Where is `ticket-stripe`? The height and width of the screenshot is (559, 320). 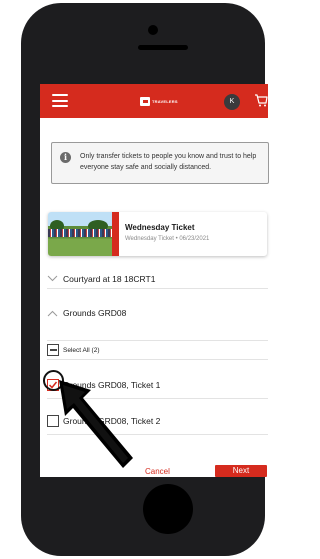 ticket-stripe is located at coordinates (115, 234).